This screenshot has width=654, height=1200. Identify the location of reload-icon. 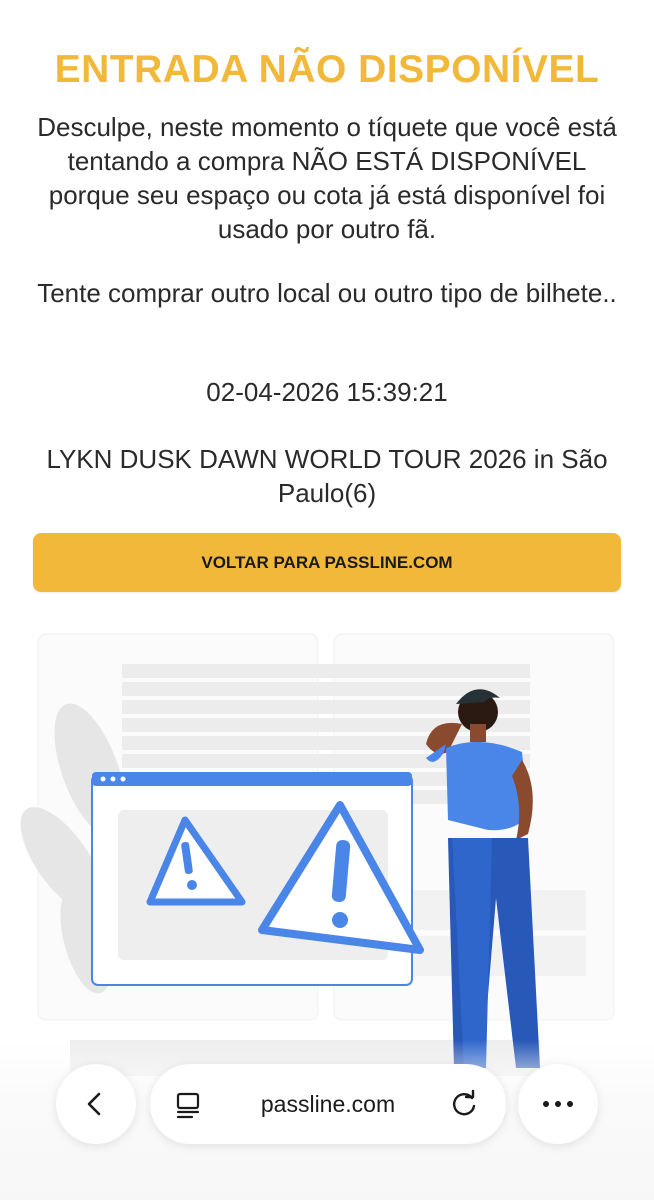
(464, 1104).